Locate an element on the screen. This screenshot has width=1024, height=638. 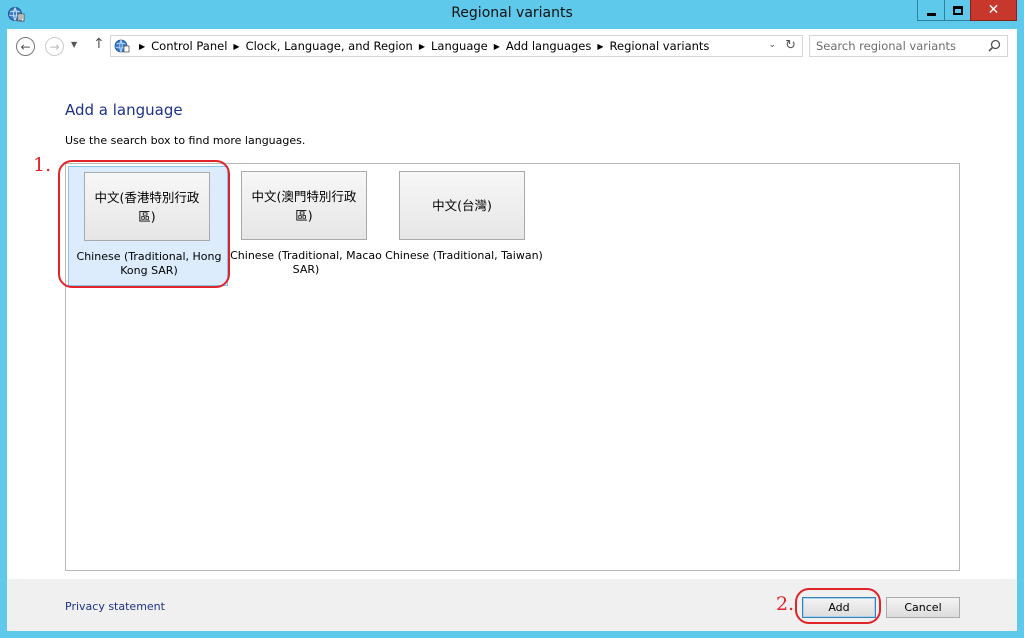
minimize-icon is located at coordinates (931, 14).